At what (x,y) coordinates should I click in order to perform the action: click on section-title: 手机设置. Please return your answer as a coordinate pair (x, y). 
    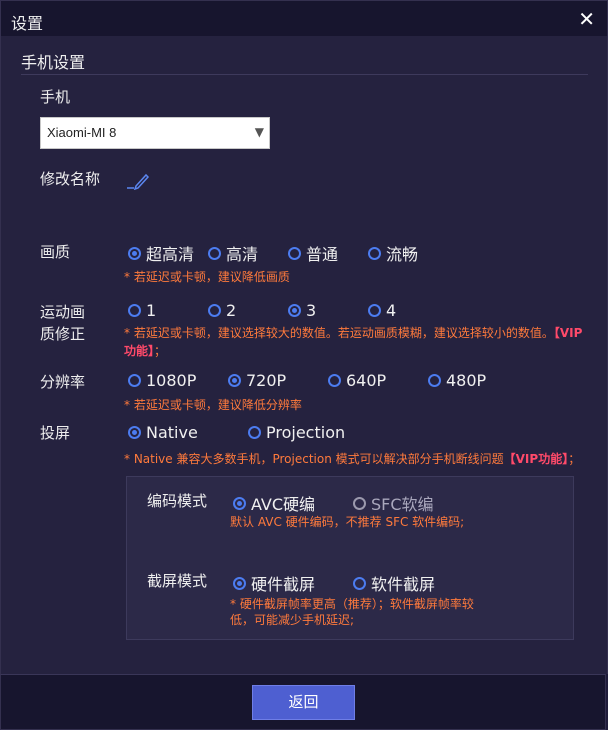
    Looking at the image, I should click on (53, 62).